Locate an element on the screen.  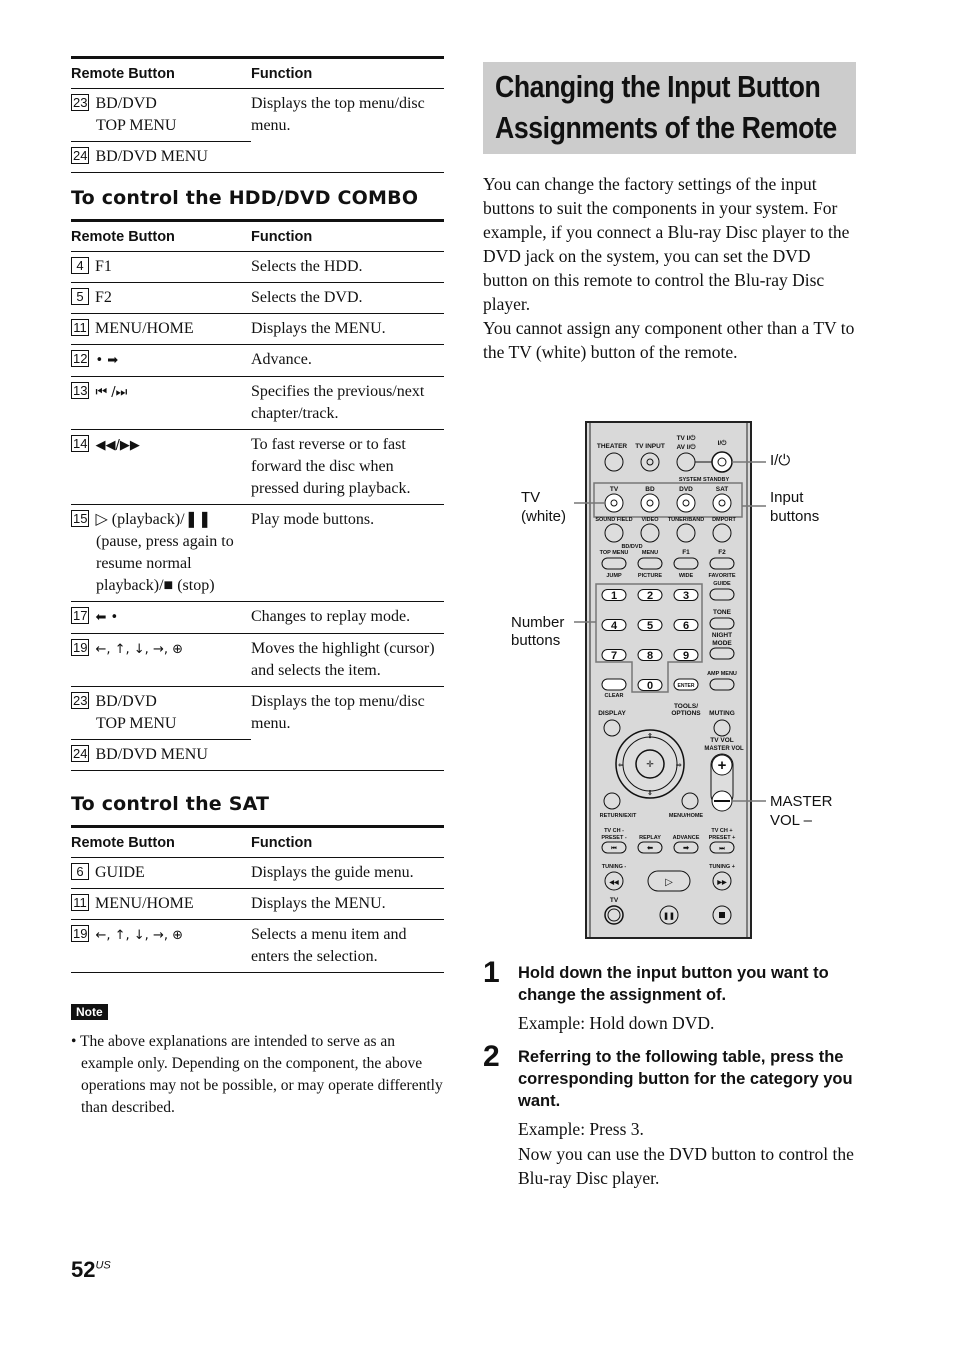
advance-symbol: • ➡ is located at coordinates (107, 360).